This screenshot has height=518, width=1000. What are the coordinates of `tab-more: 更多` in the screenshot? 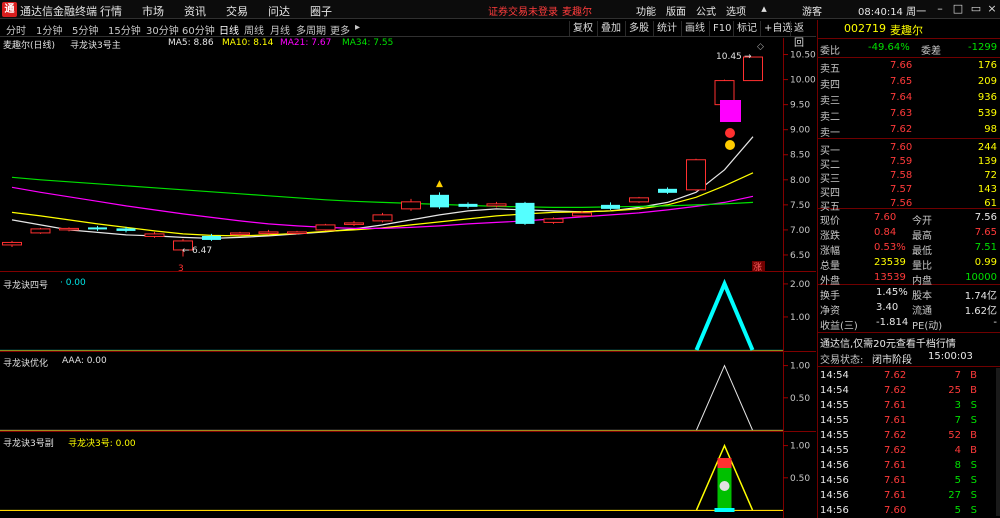 It's located at (340, 29).